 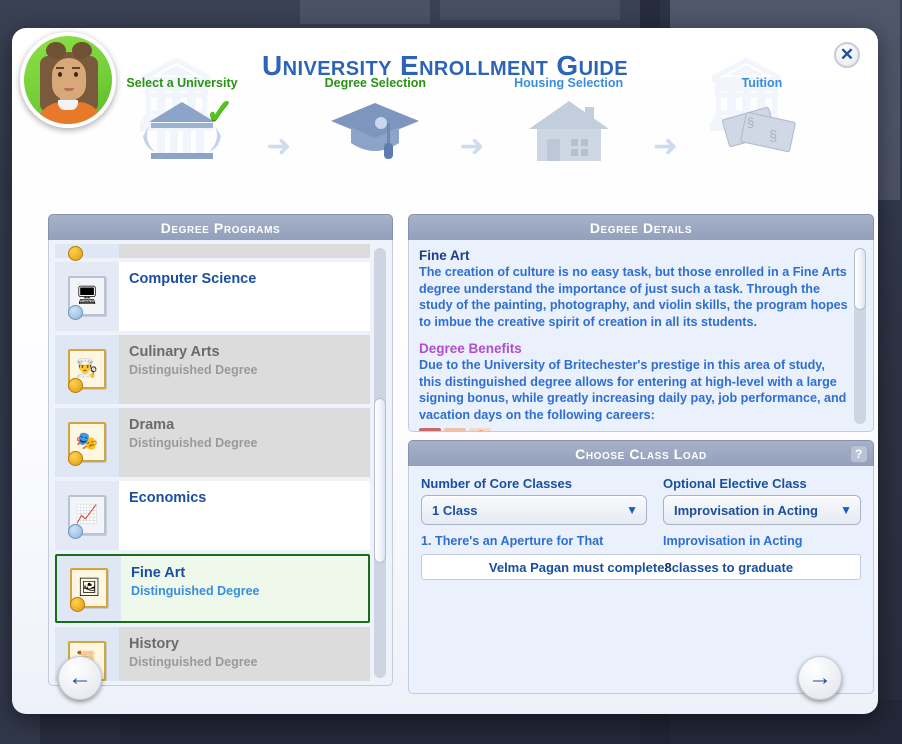 I want to click on degree-list-scrollbar, so click(x=380, y=463).